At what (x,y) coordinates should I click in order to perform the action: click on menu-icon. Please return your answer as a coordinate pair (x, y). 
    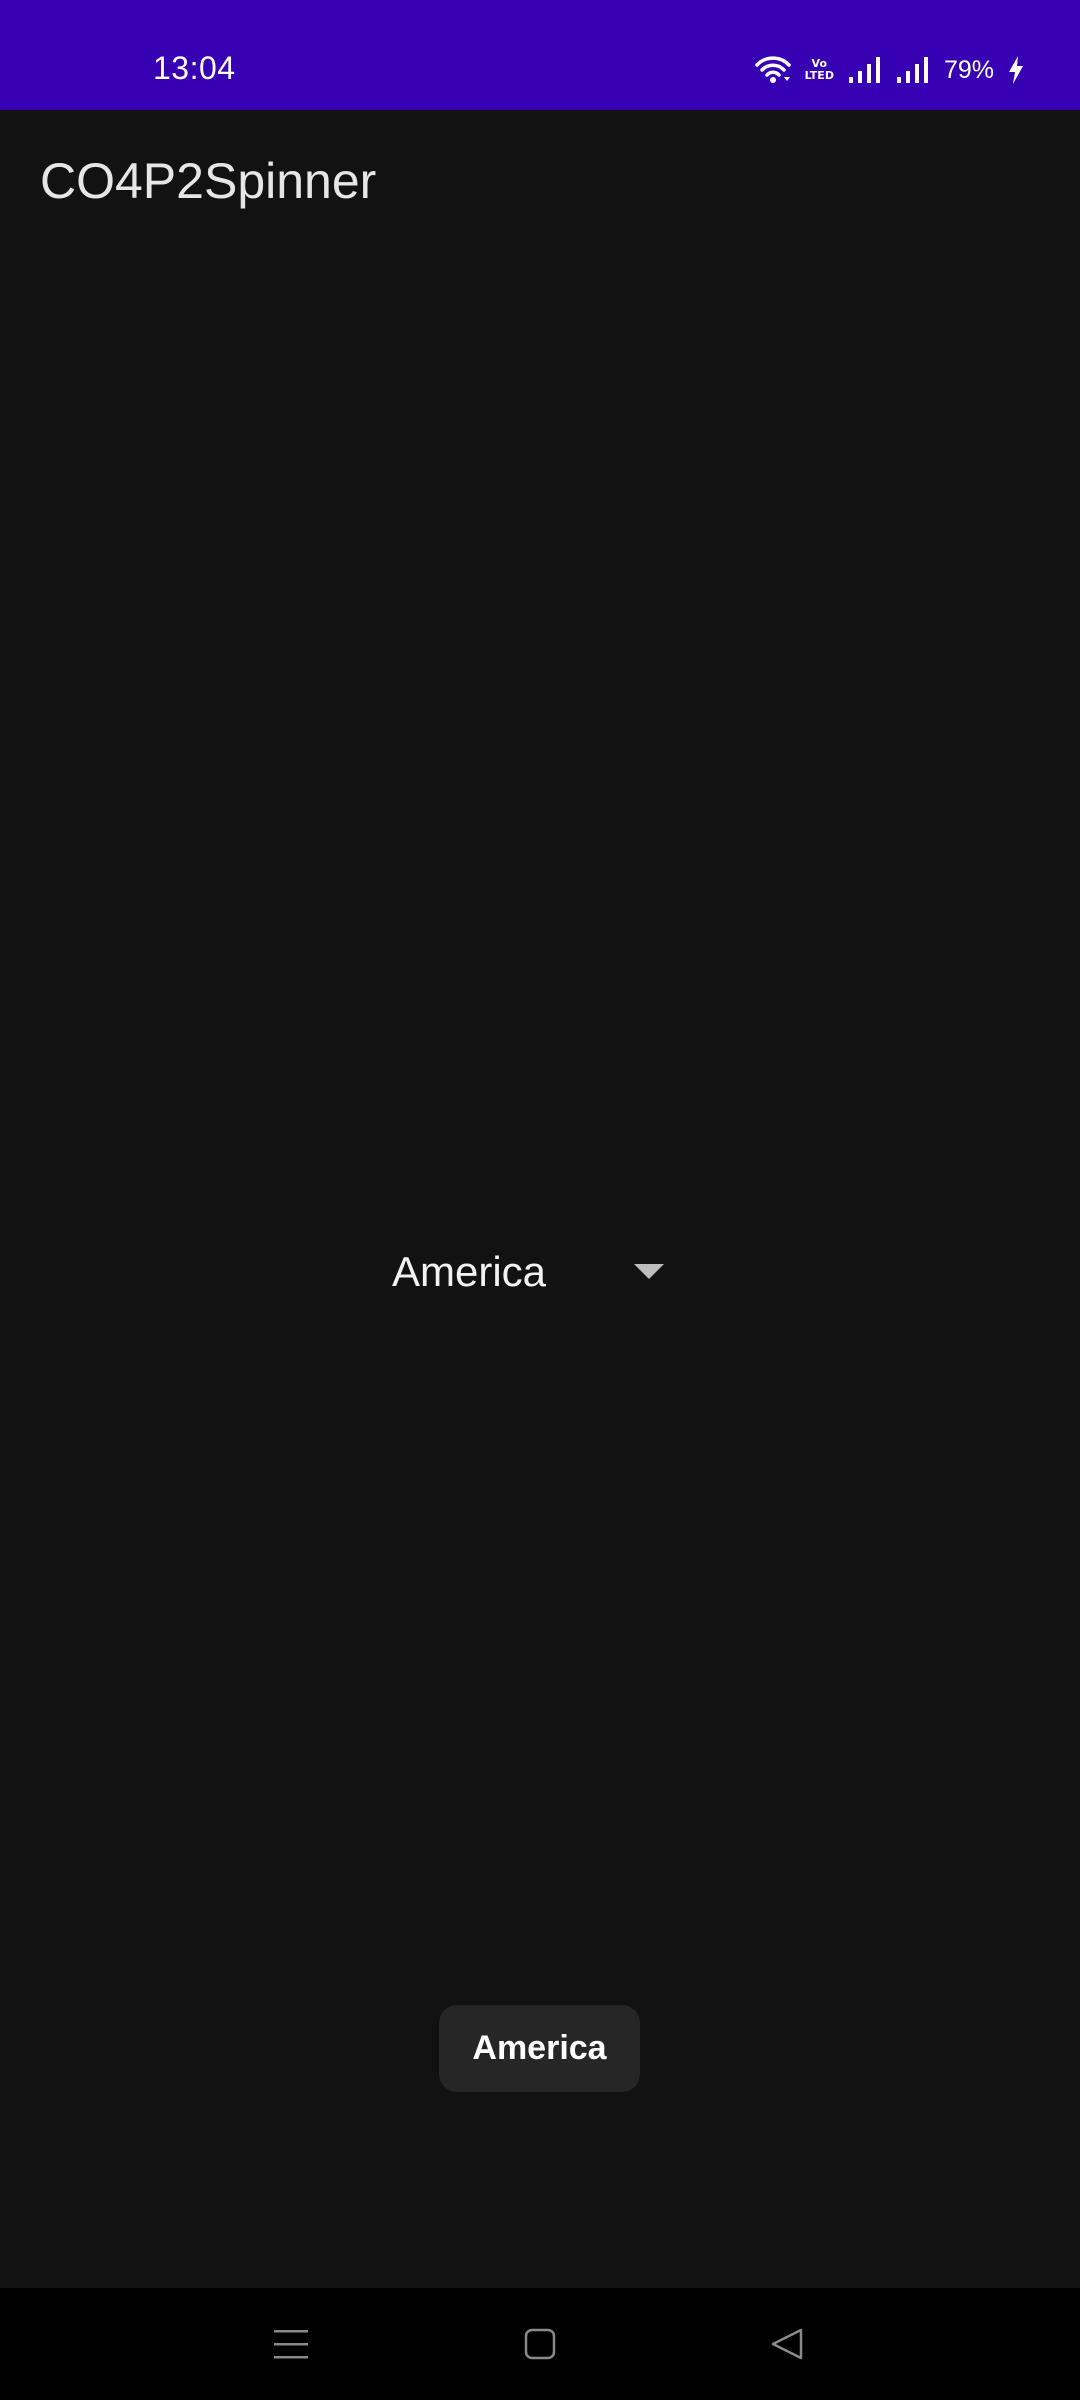
    Looking at the image, I should click on (291, 2344).